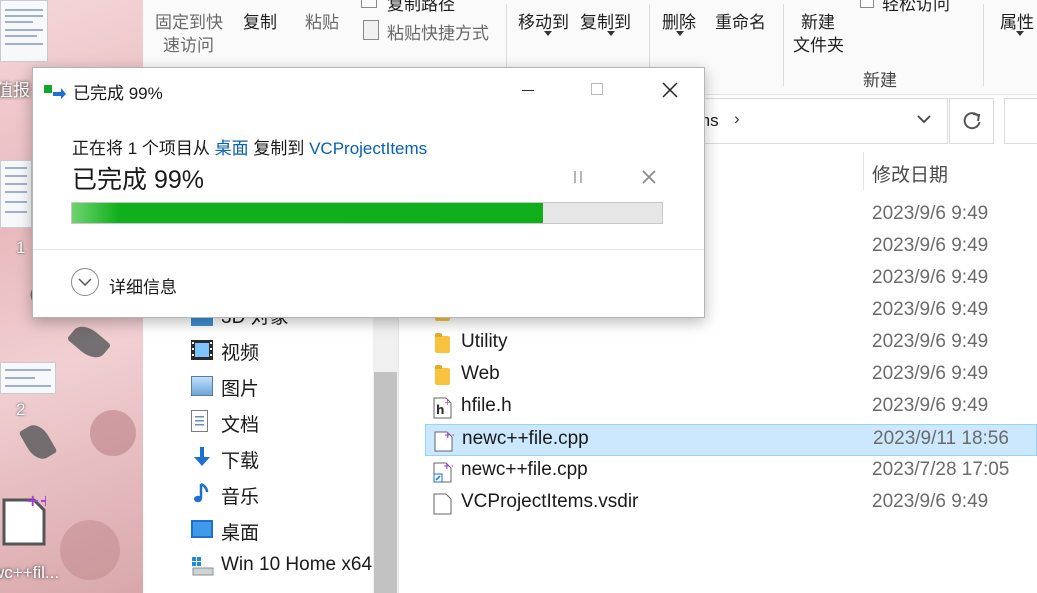 The height and width of the screenshot is (593, 1037). What do you see at coordinates (916, 7) in the screenshot?
I see `easy-access-button: 轻松访问` at bounding box center [916, 7].